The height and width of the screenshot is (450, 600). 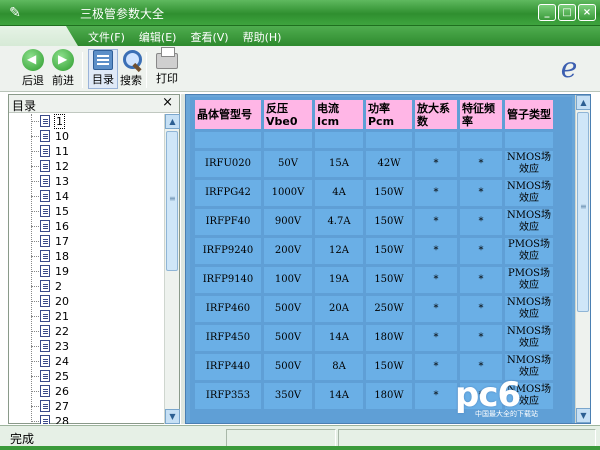 What do you see at coordinates (167, 78) in the screenshot?
I see `print-label: 打印` at bounding box center [167, 78].